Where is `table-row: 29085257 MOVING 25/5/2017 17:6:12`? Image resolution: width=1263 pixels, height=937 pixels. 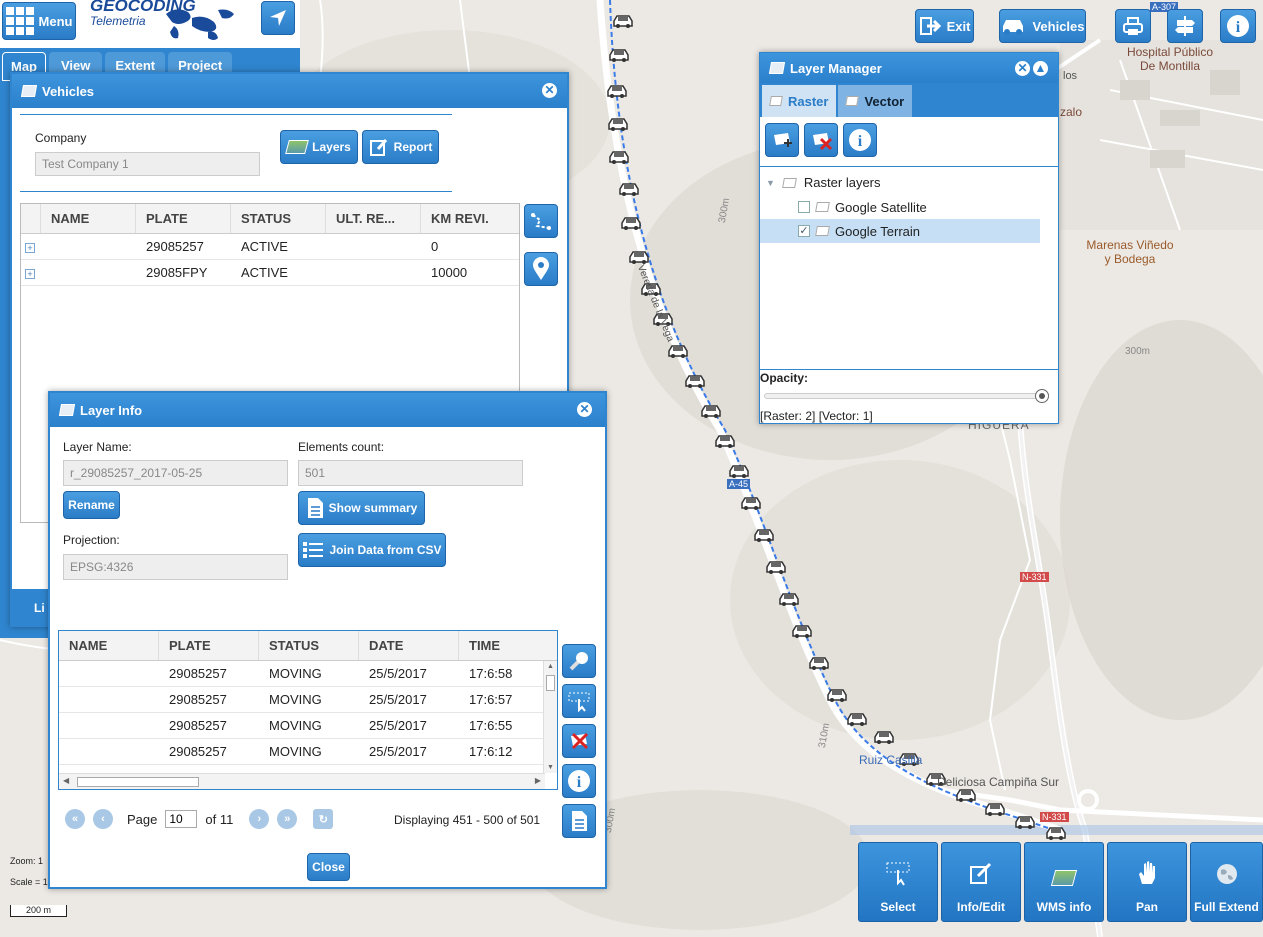
table-row: 29085257 MOVING 25/5/2017 17:6:12 is located at coordinates (308, 752).